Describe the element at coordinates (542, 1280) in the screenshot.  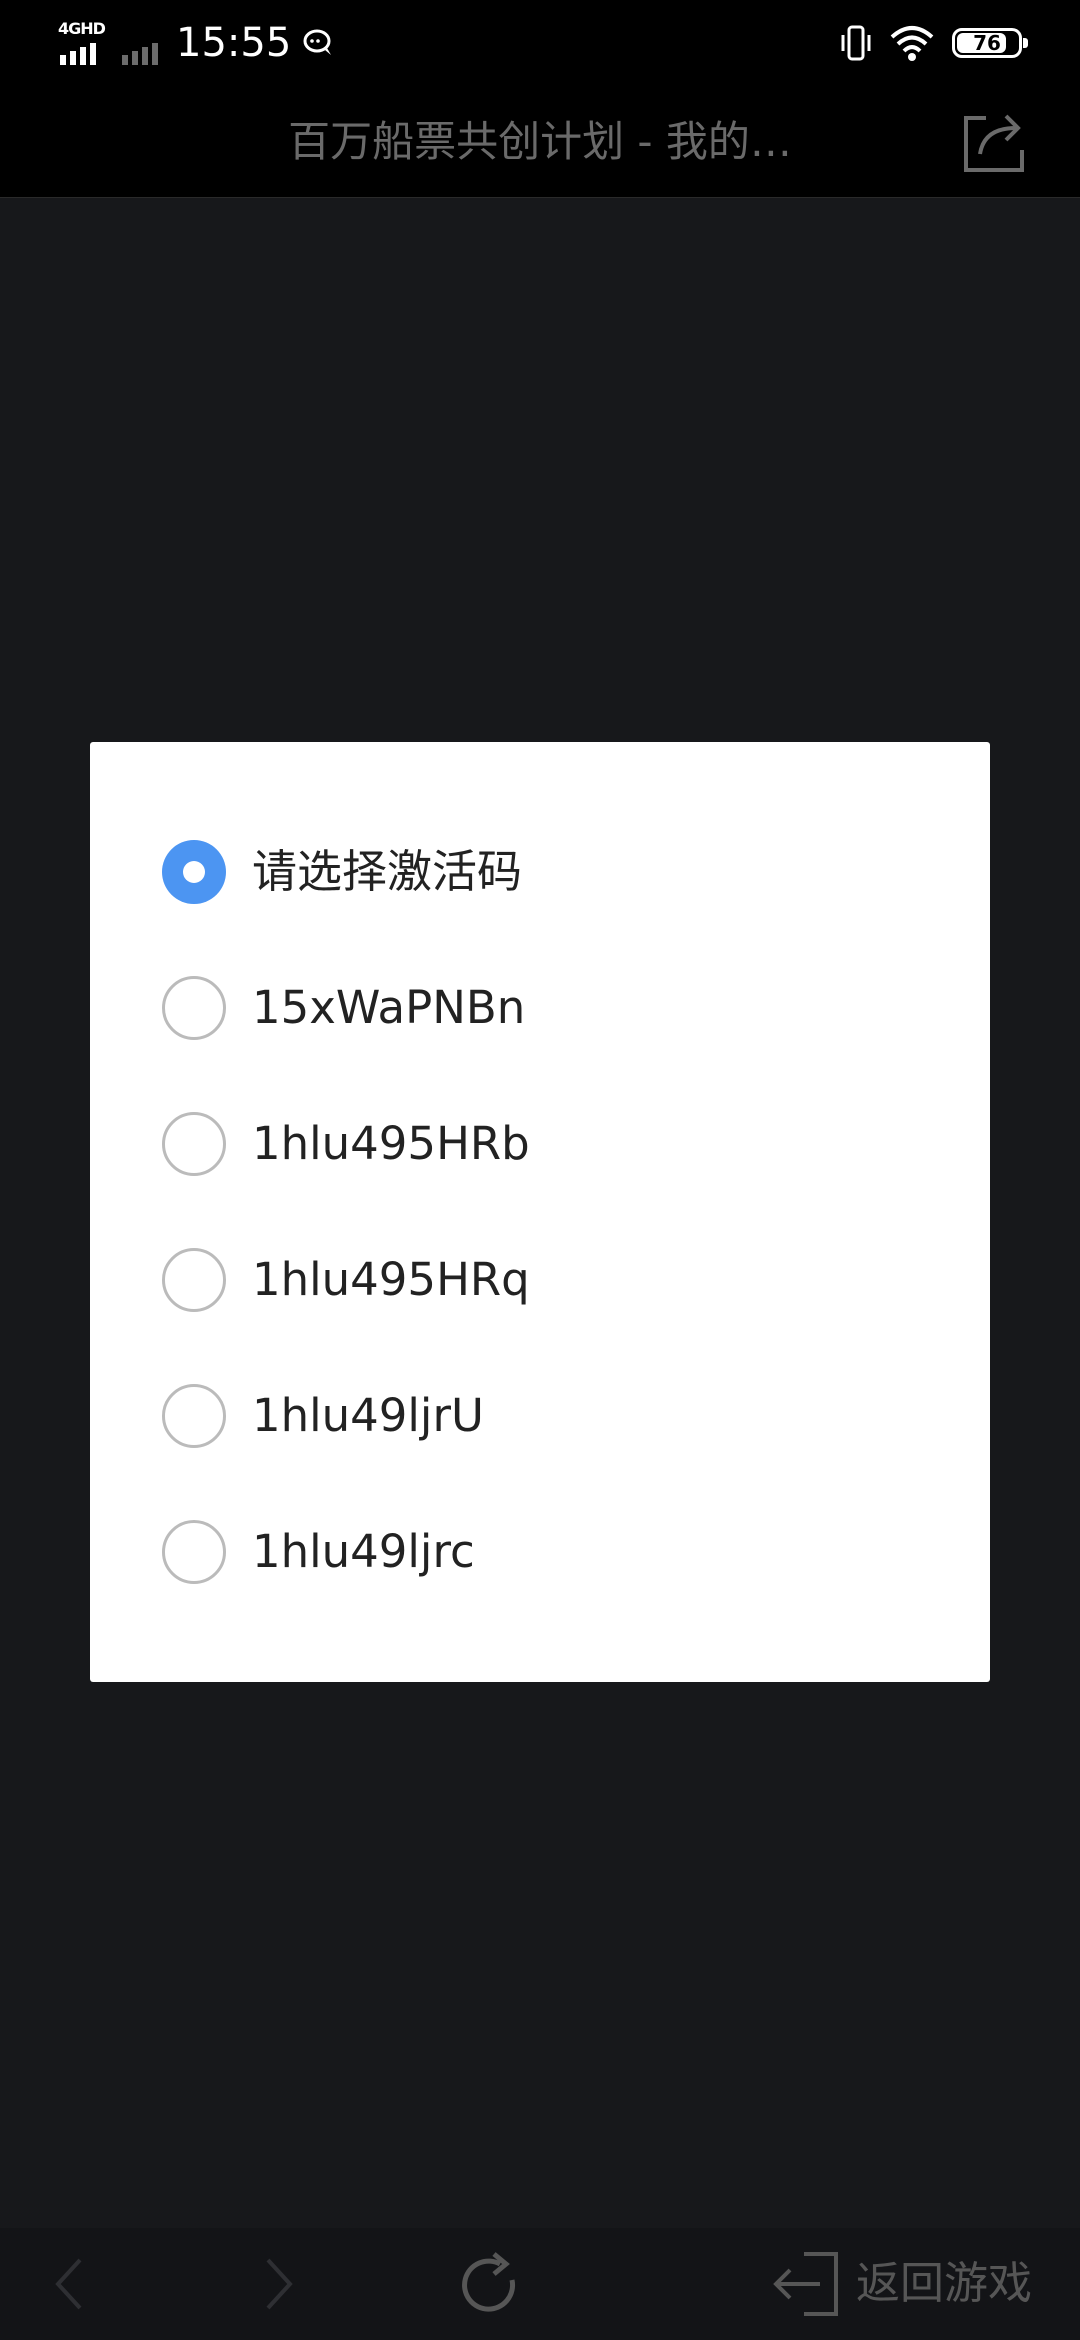
I see `option-code: 1hlu495HRq` at that location.